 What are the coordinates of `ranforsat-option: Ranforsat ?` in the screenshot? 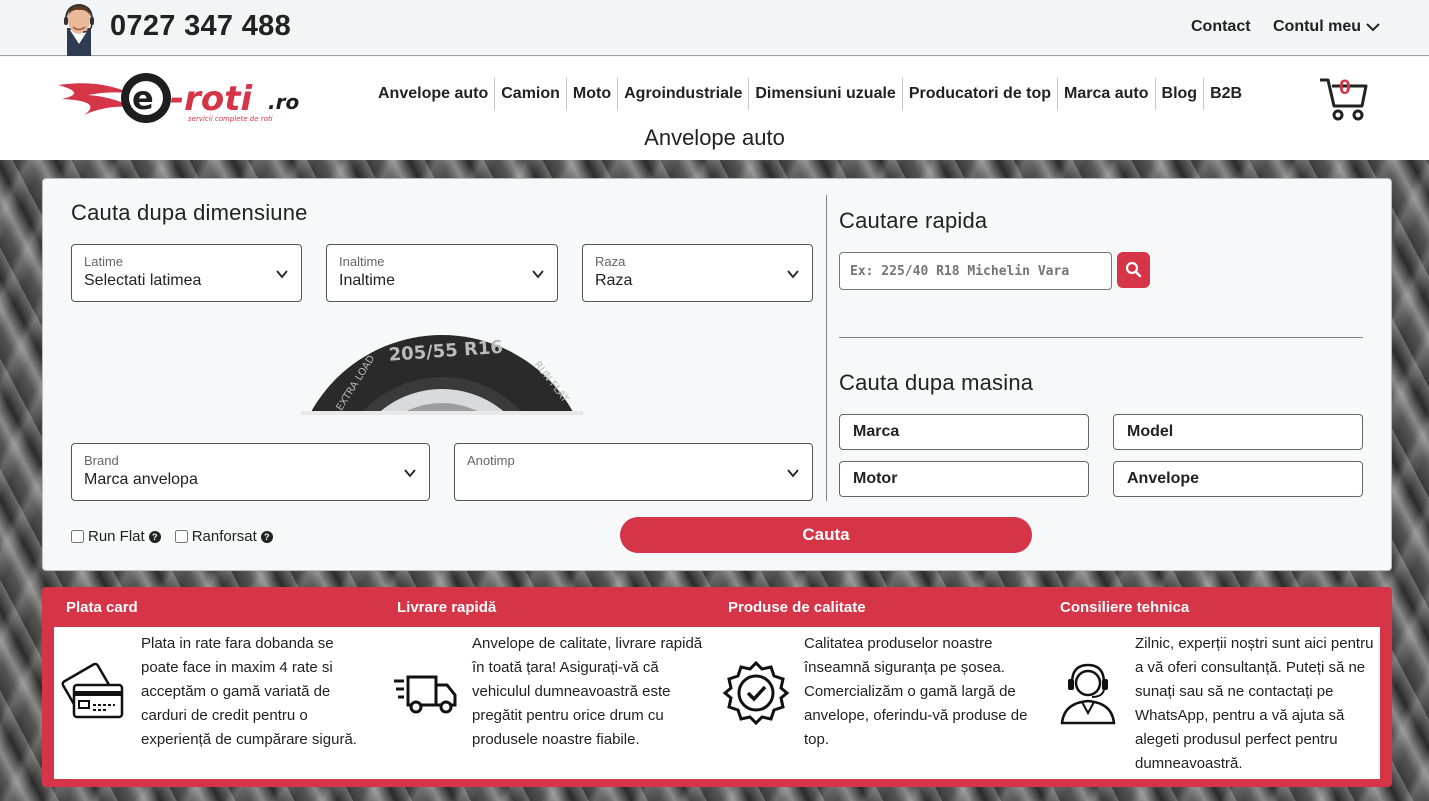 It's located at (223, 536).